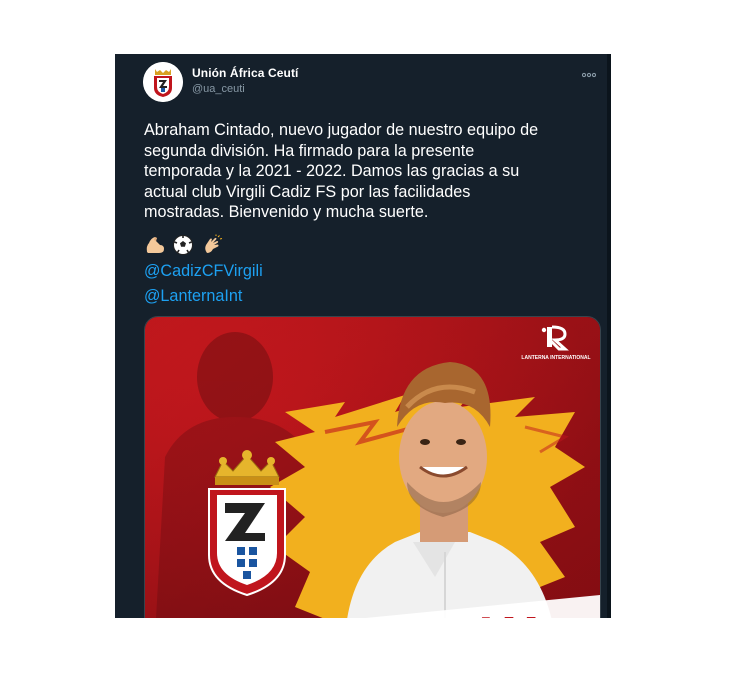 The width and height of the screenshot is (742, 687). What do you see at coordinates (218, 89) in the screenshot?
I see `author-handle: @ua_ceuti` at bounding box center [218, 89].